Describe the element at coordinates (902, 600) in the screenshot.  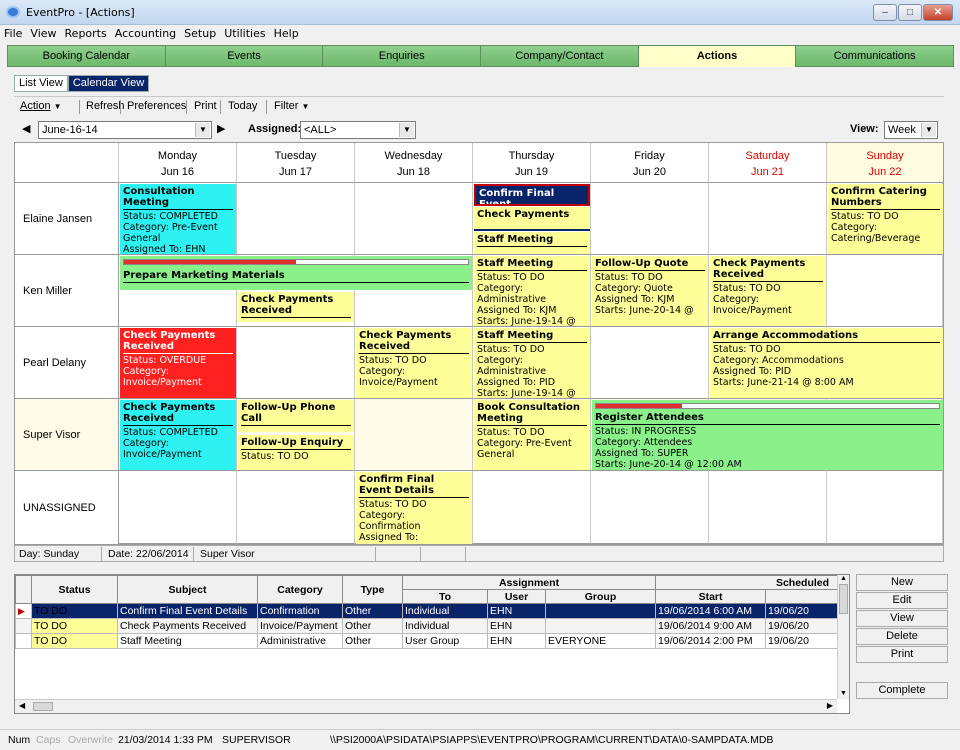
I see `edit-button: Edit` at that location.